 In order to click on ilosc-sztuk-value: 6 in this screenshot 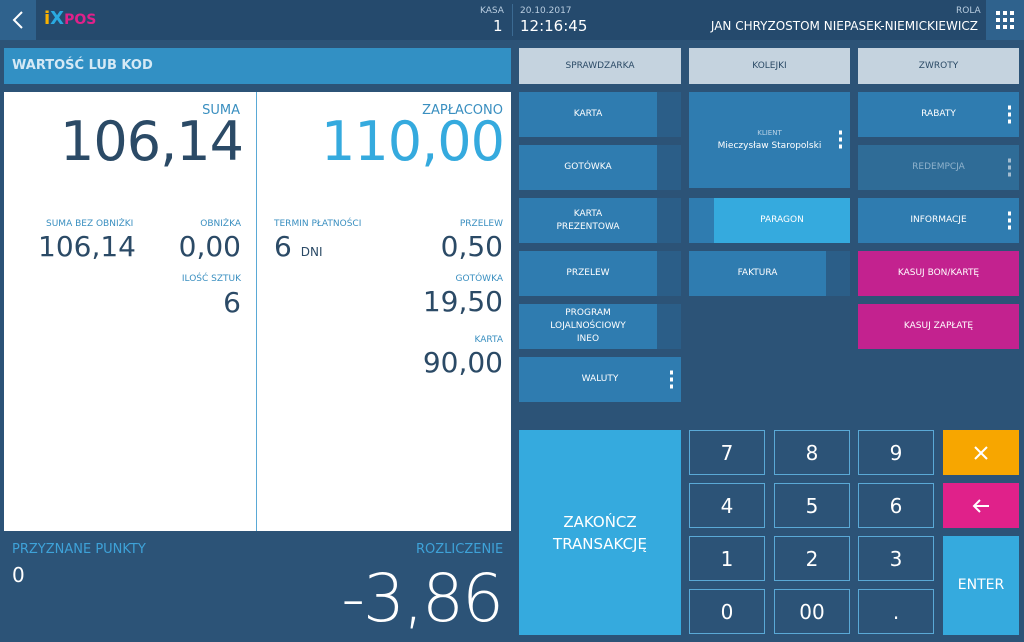, I will do `click(232, 302)`.